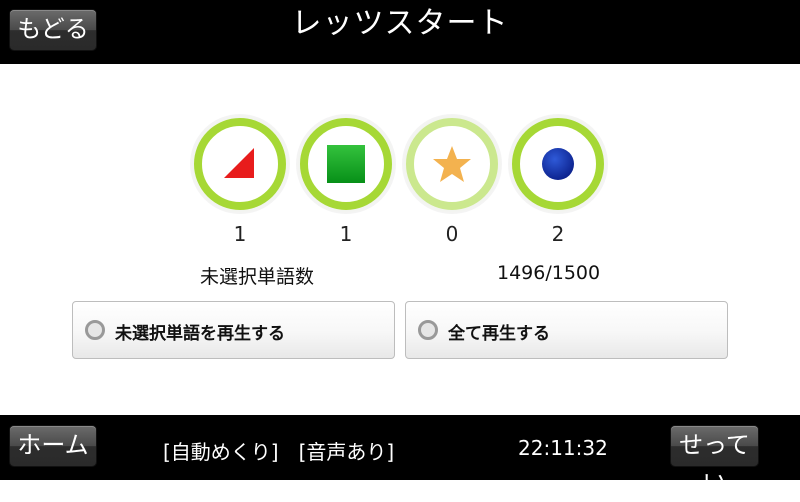  What do you see at coordinates (714, 461) in the screenshot?
I see `settings-button: せってい` at bounding box center [714, 461].